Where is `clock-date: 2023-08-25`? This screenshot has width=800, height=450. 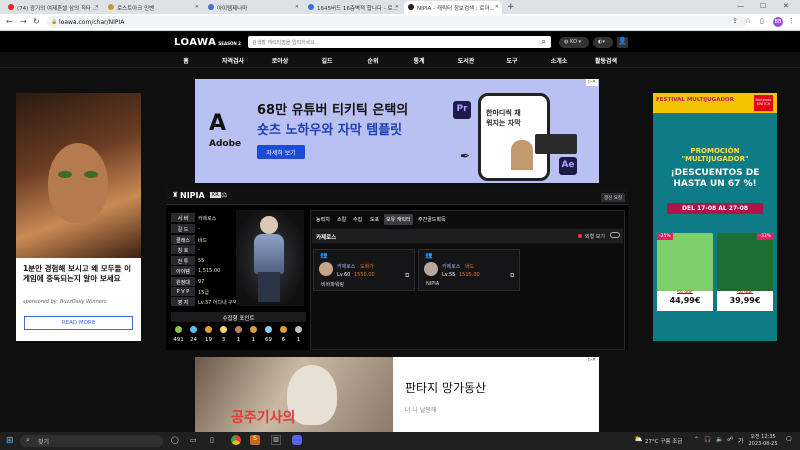 clock-date: 2023-08-25 is located at coordinates (763, 444).